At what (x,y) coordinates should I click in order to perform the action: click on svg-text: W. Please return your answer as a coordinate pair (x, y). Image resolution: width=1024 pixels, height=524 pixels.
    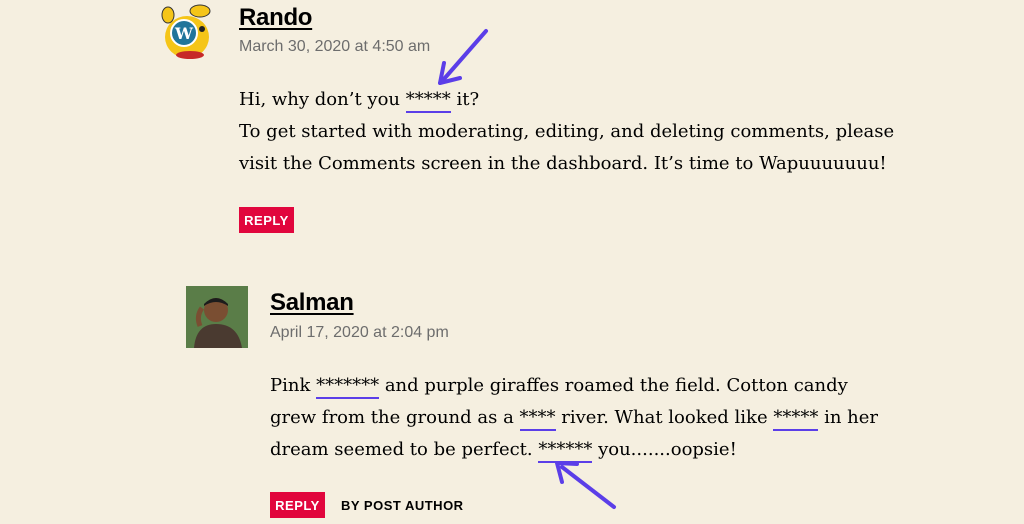
    Looking at the image, I should click on (184, 33).